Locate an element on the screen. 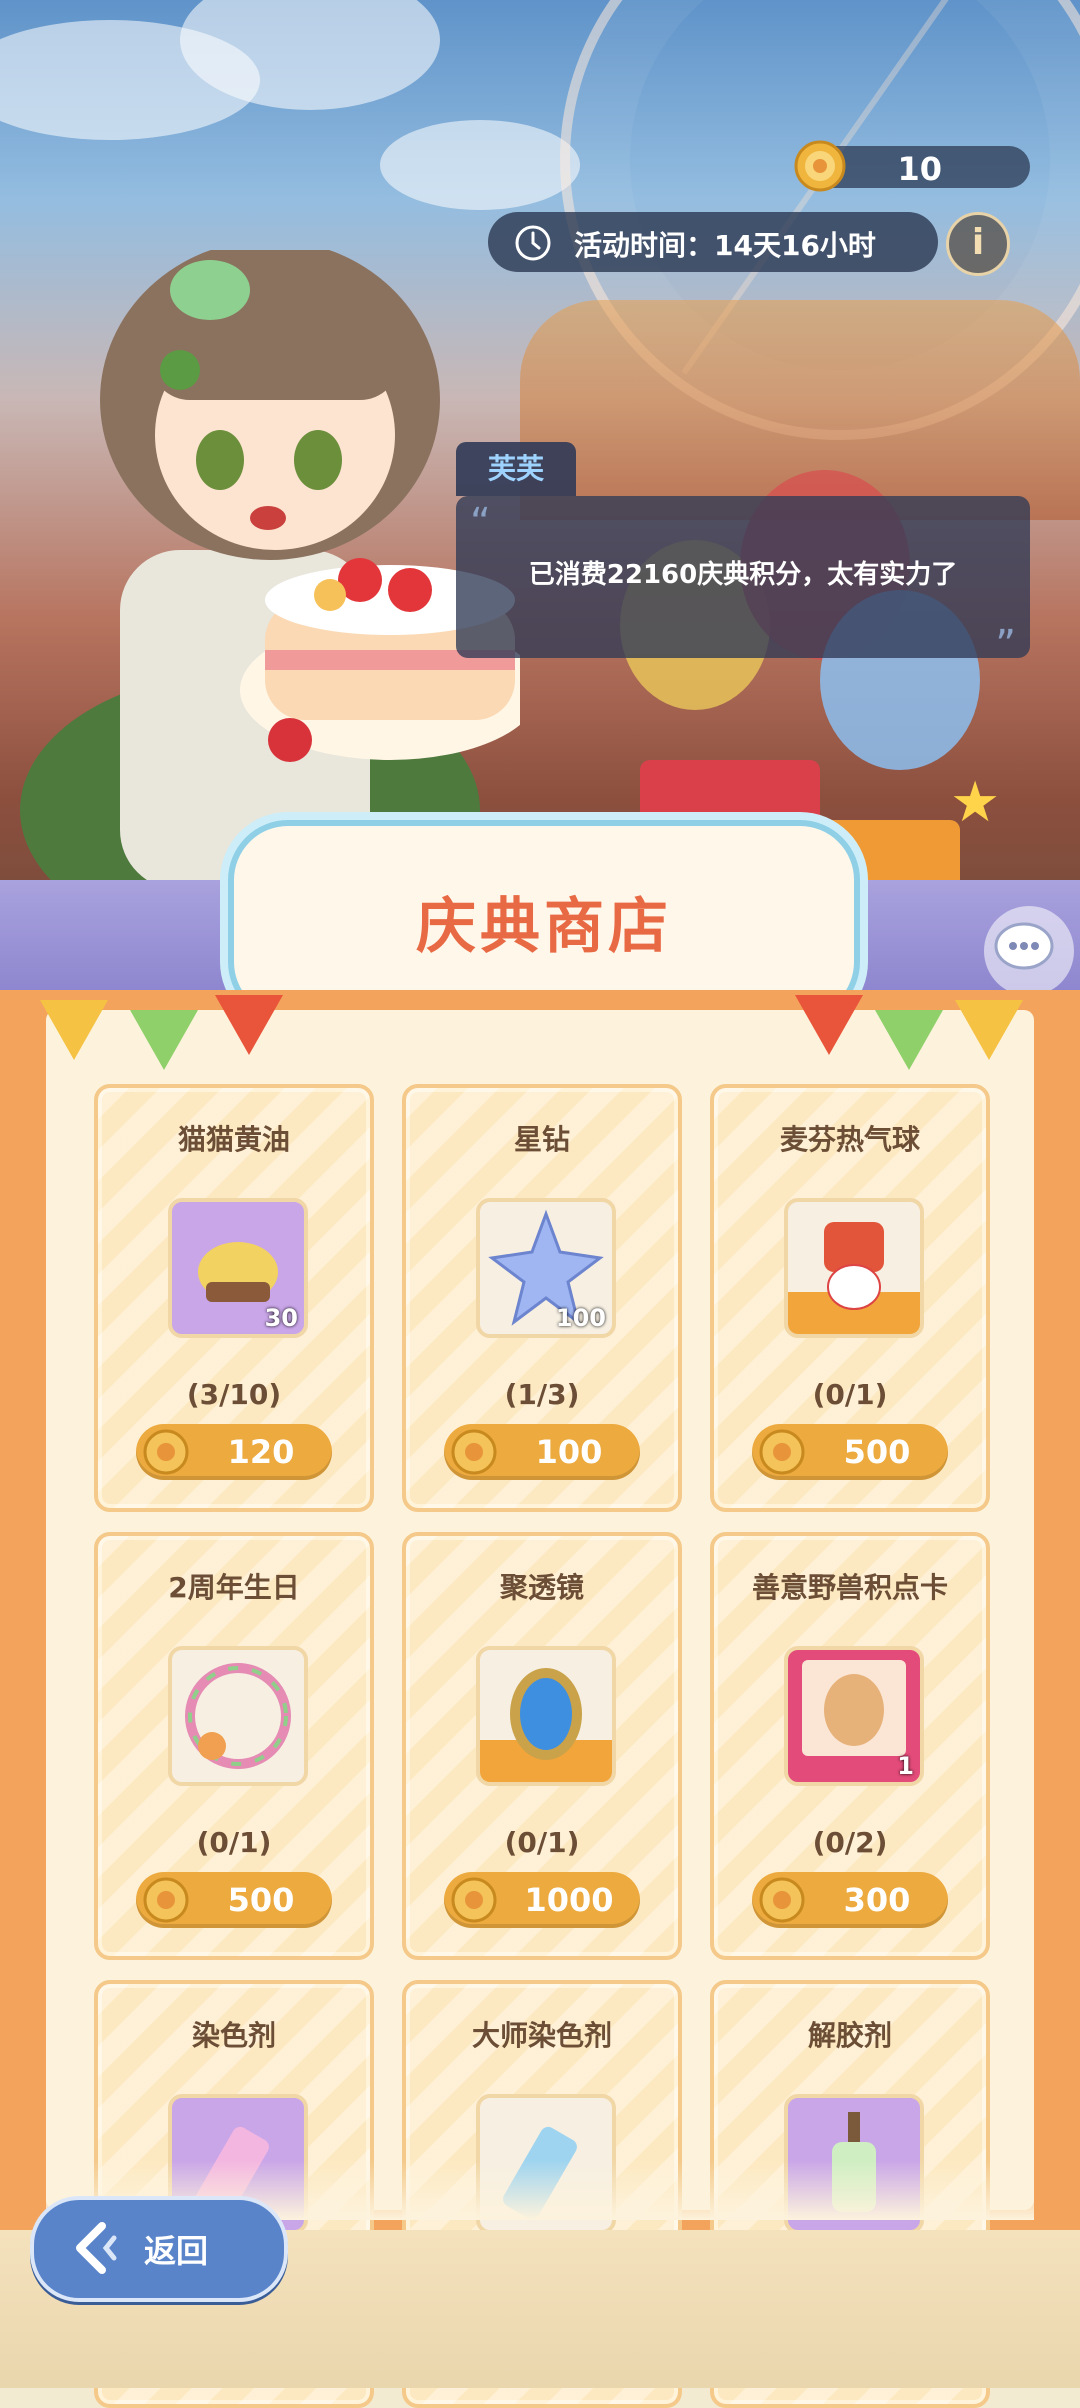 Image resolution: width=1080 pixels, height=2408 pixels. buy-button: 1000 is located at coordinates (542, 1900).